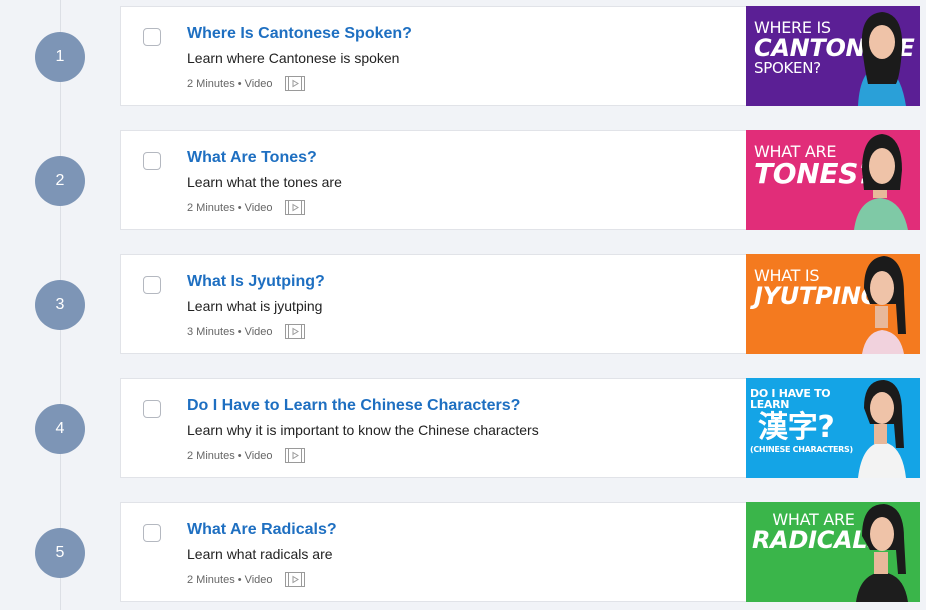 The width and height of the screenshot is (926, 610). I want to click on lesson-number-badge: 3, so click(60, 305).